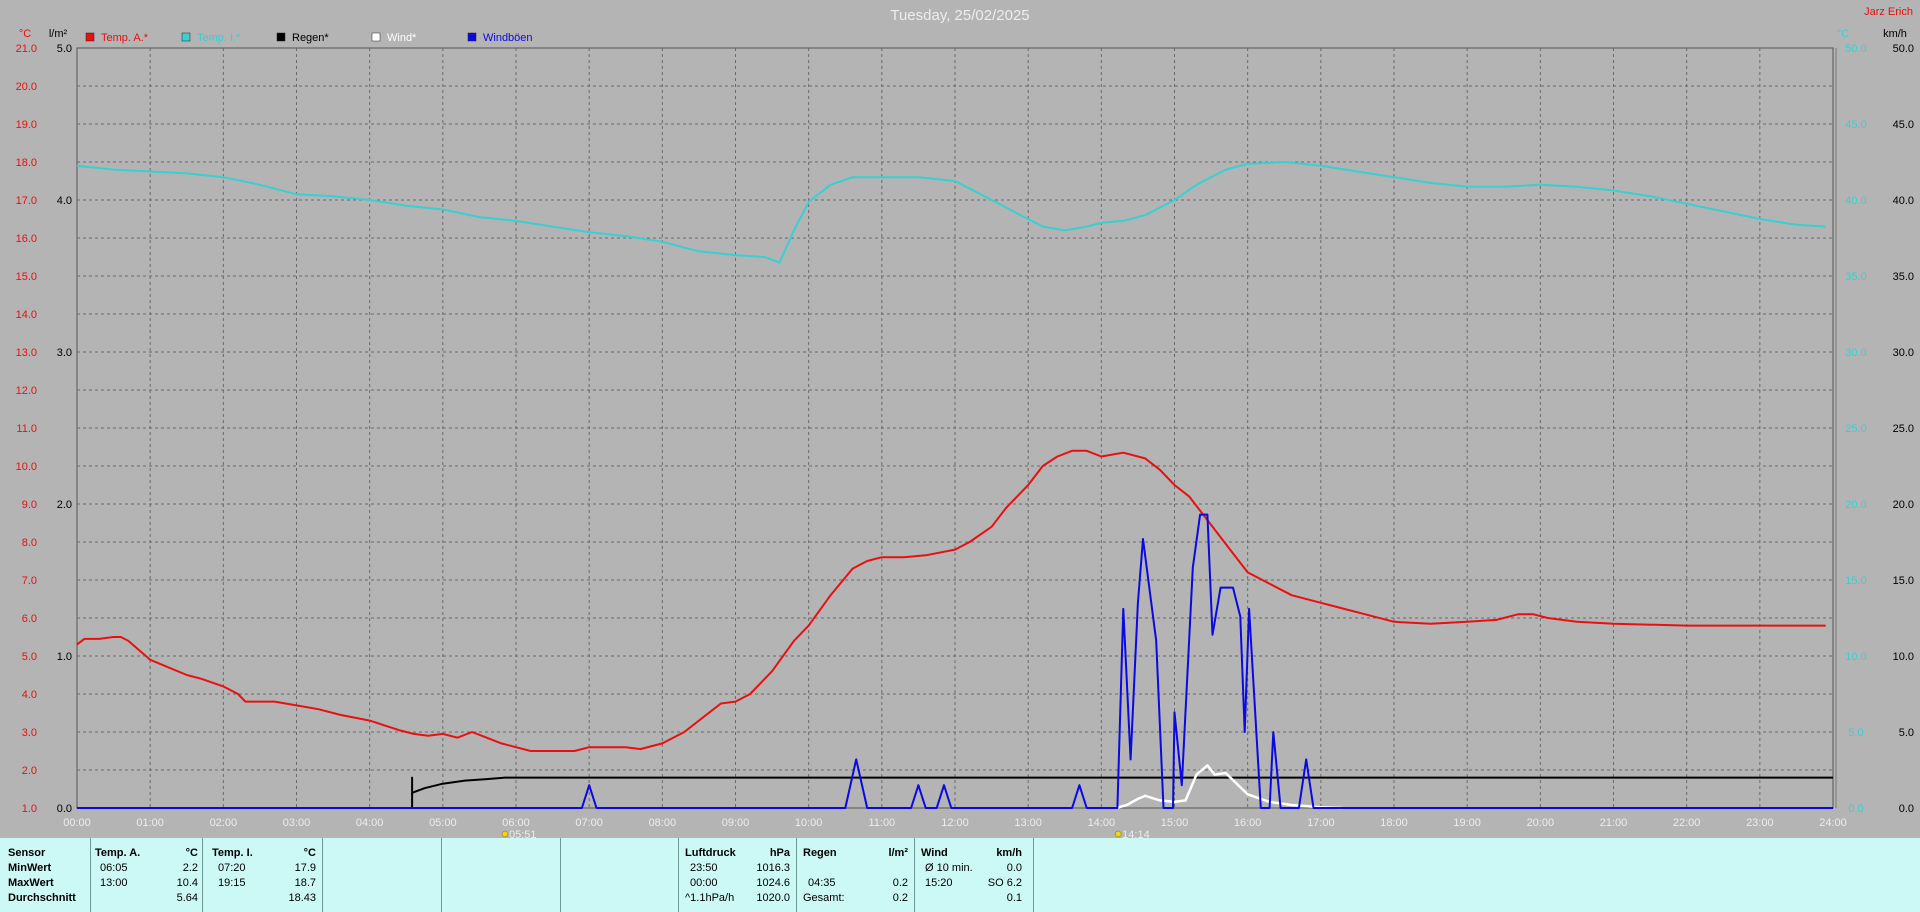 The image size is (1920, 912). I want to click on stats-pressure-value: 1024.6, so click(773, 883).